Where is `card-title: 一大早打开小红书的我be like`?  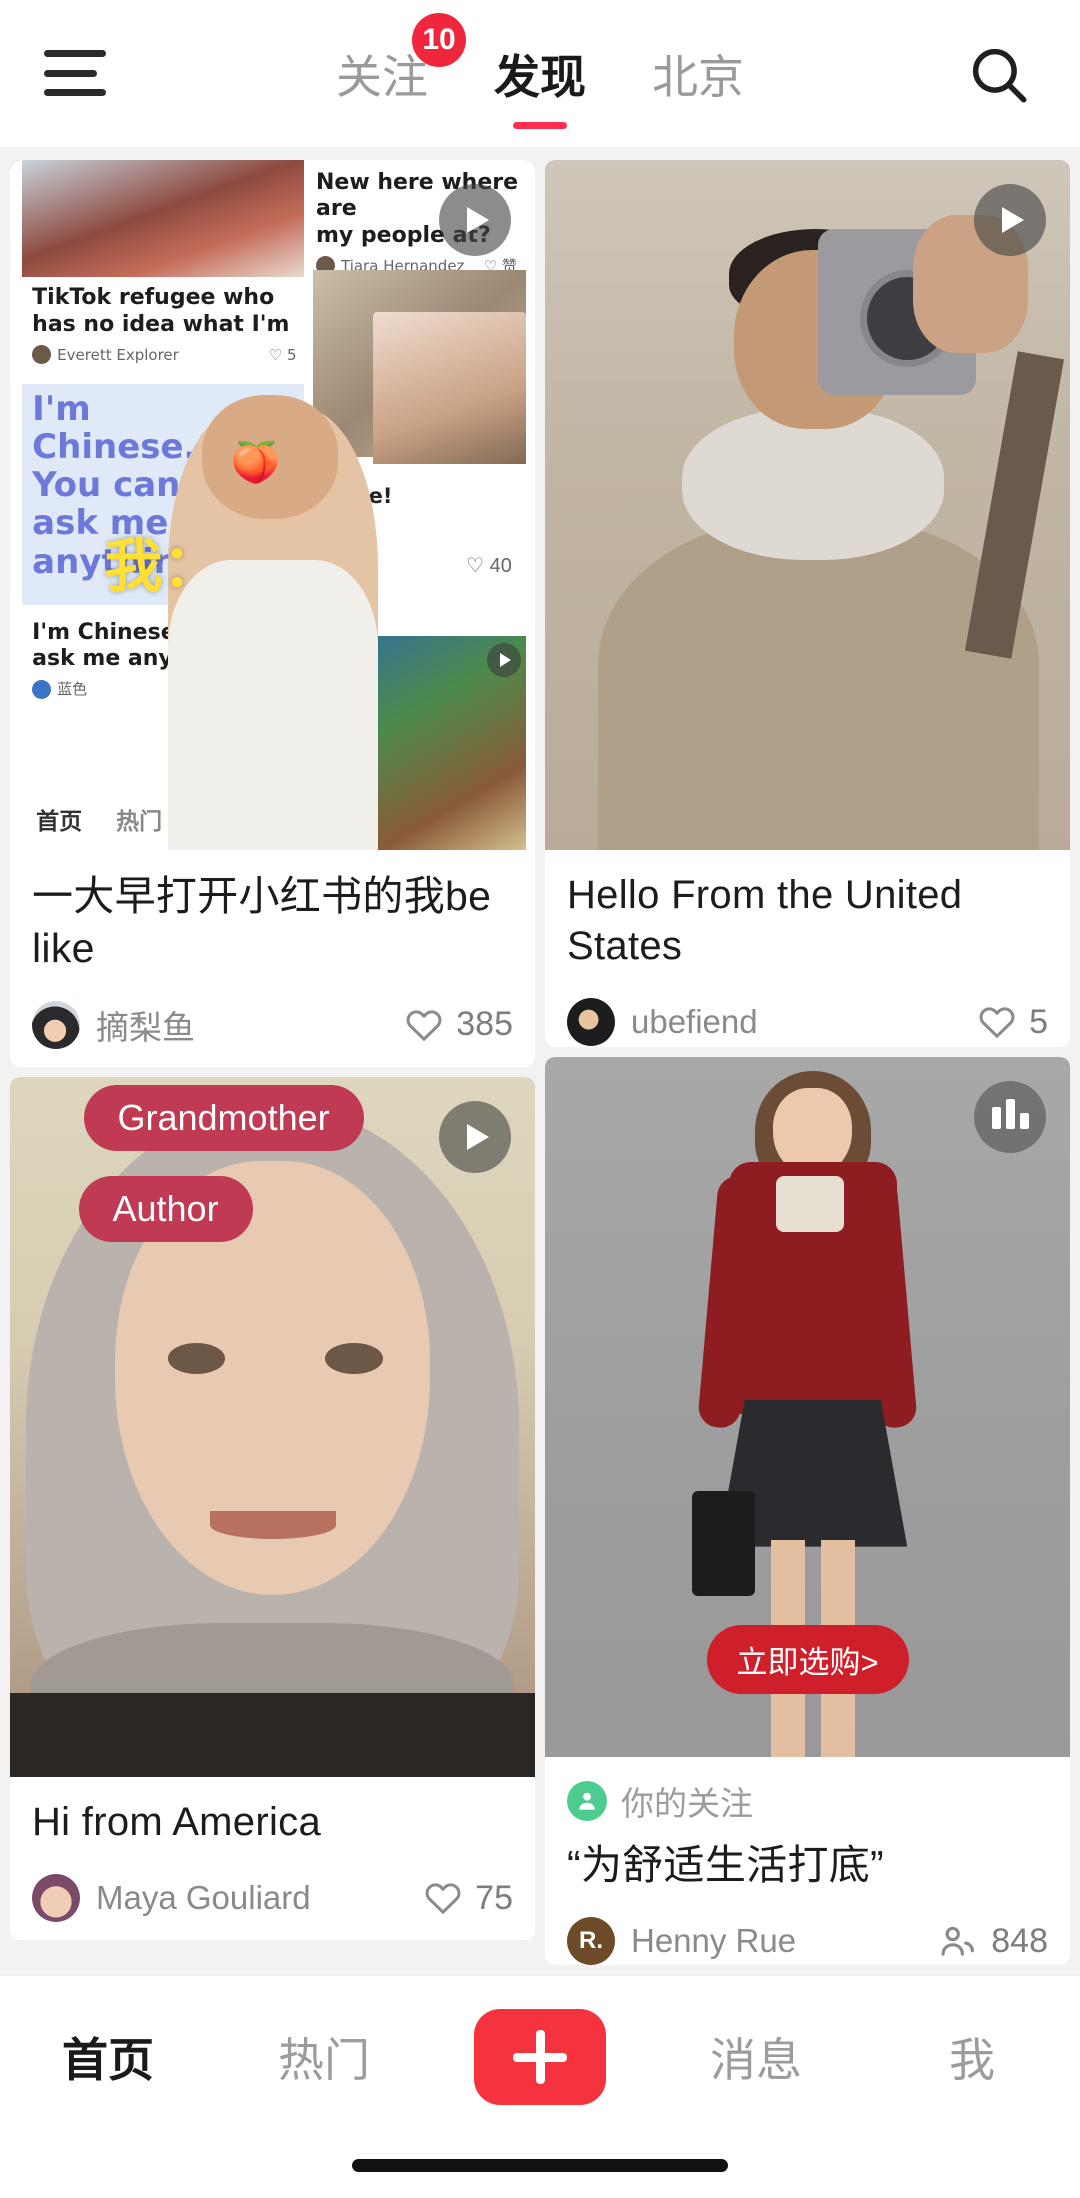 card-title: 一大早打开小红书的我be like is located at coordinates (262, 922).